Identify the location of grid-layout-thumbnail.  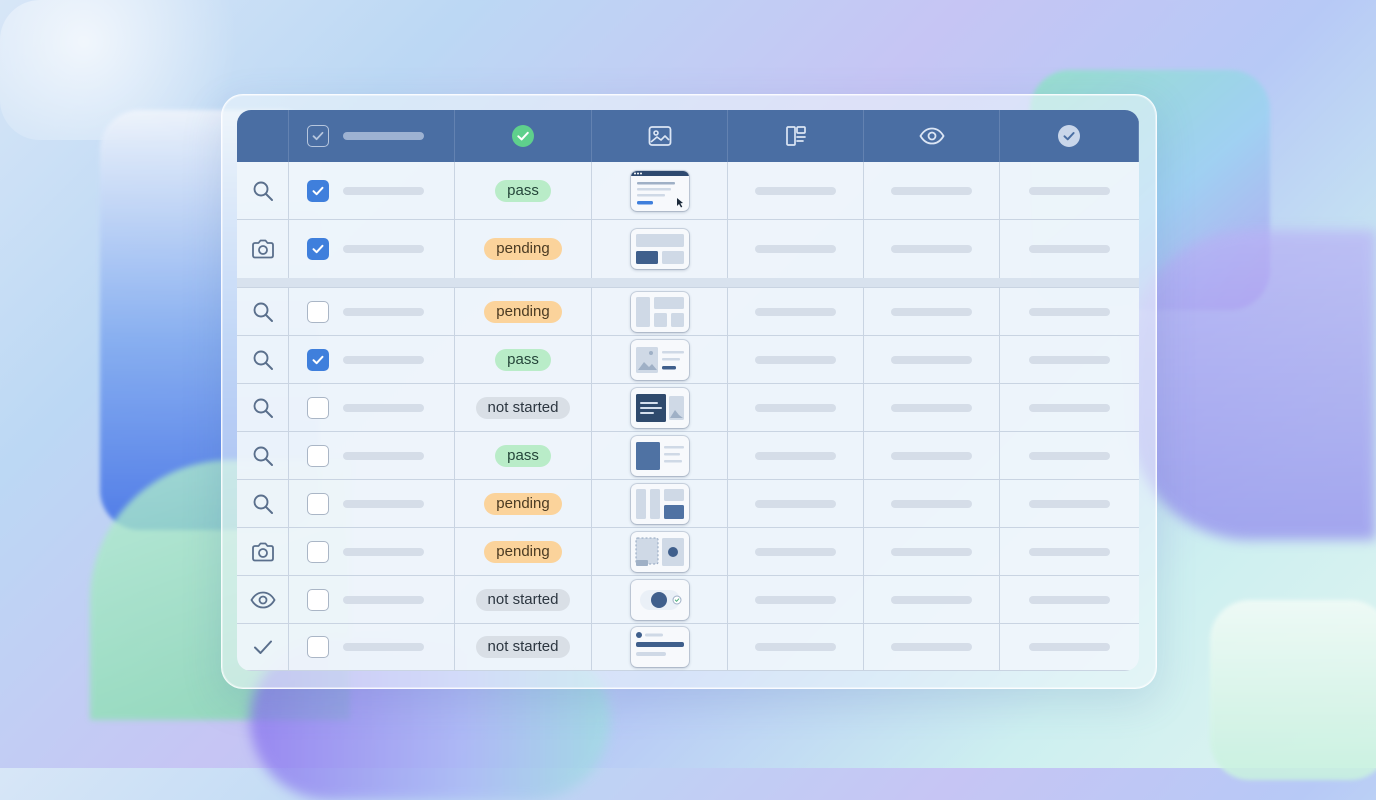
(659, 311).